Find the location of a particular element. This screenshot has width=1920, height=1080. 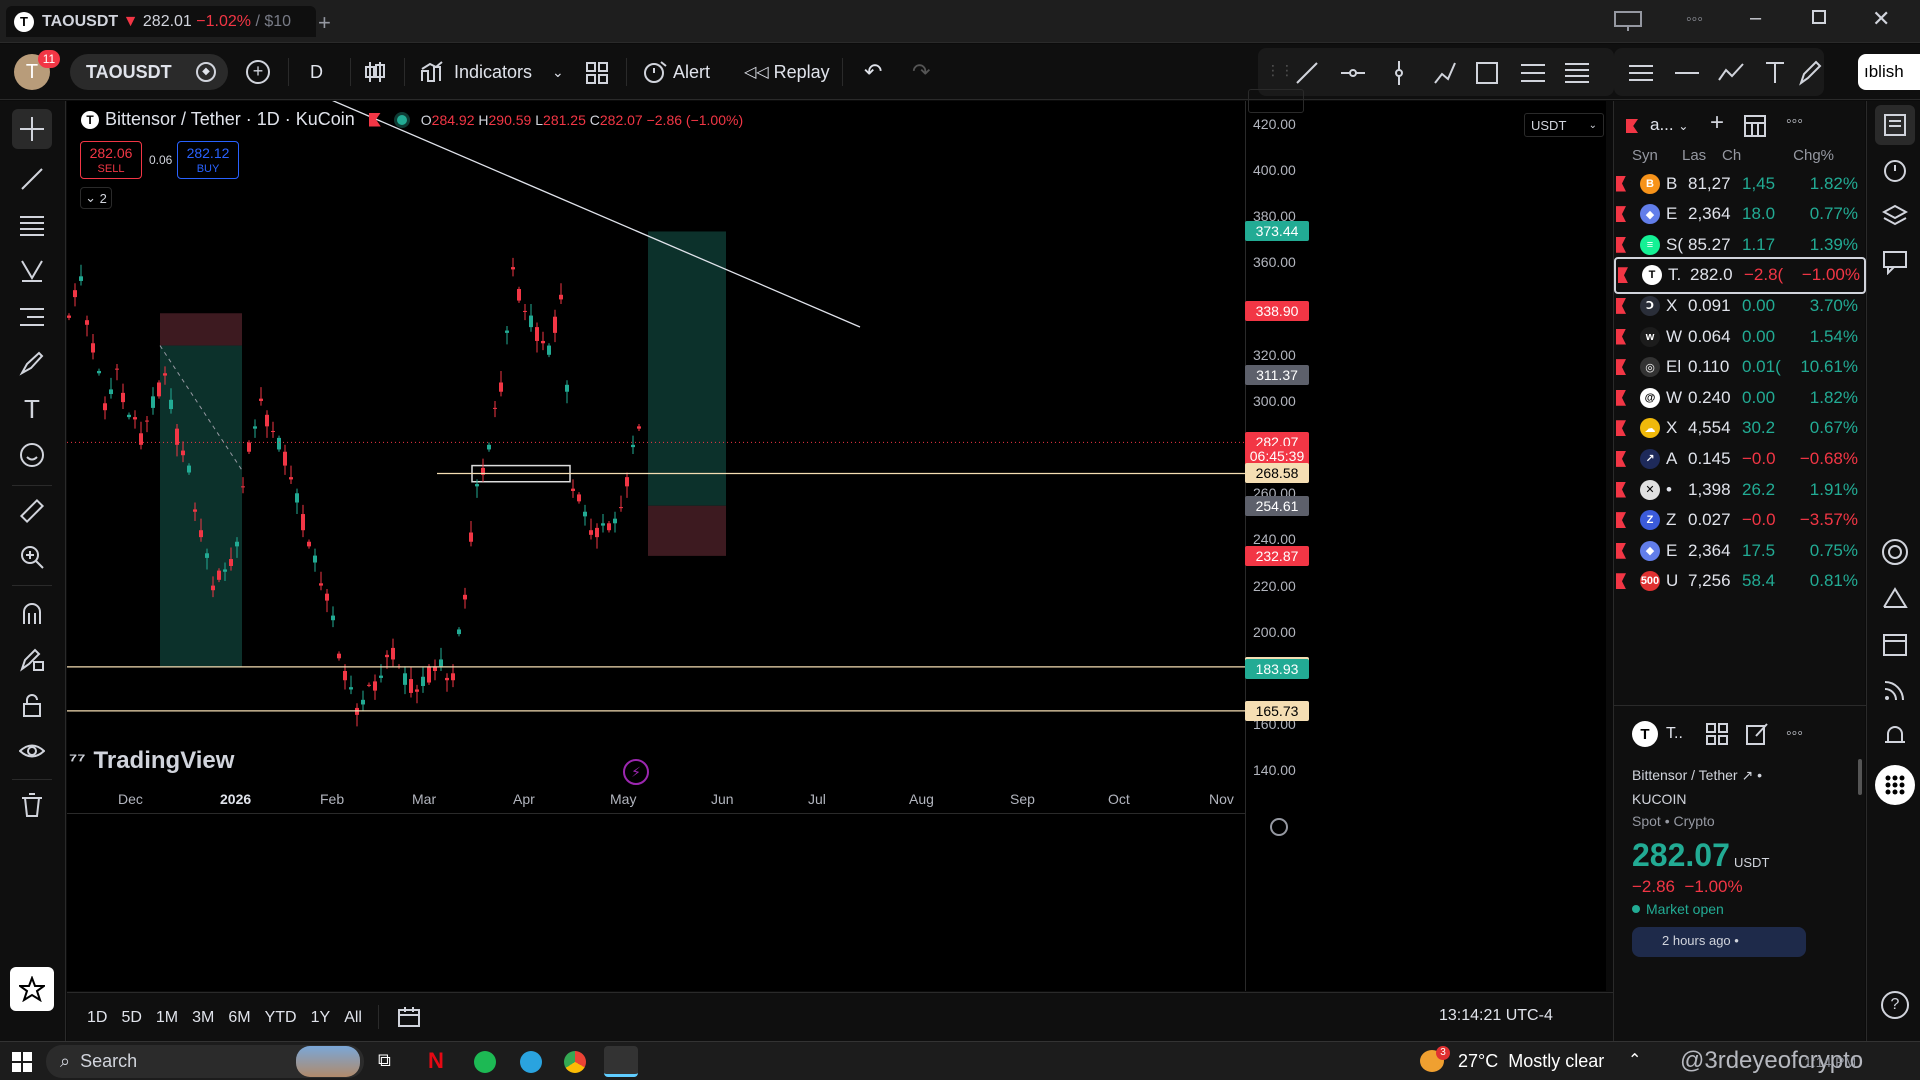

news-item: 2 hours ago • is located at coordinates (1719, 942).